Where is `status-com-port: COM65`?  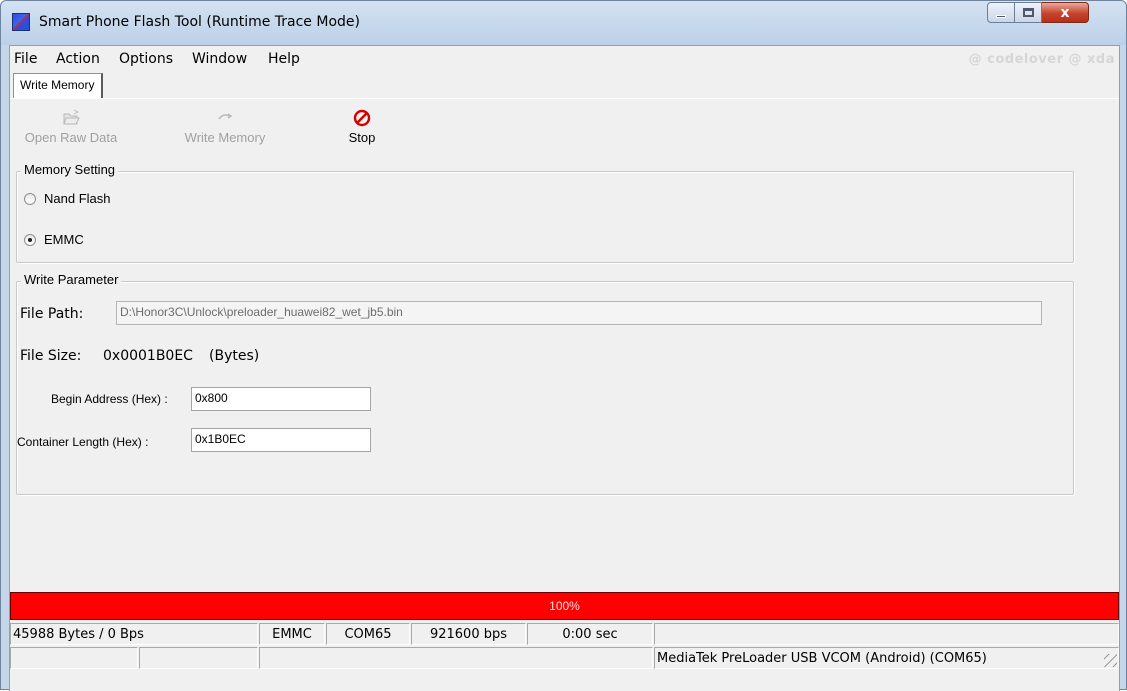
status-com-port: COM65 is located at coordinates (368, 634).